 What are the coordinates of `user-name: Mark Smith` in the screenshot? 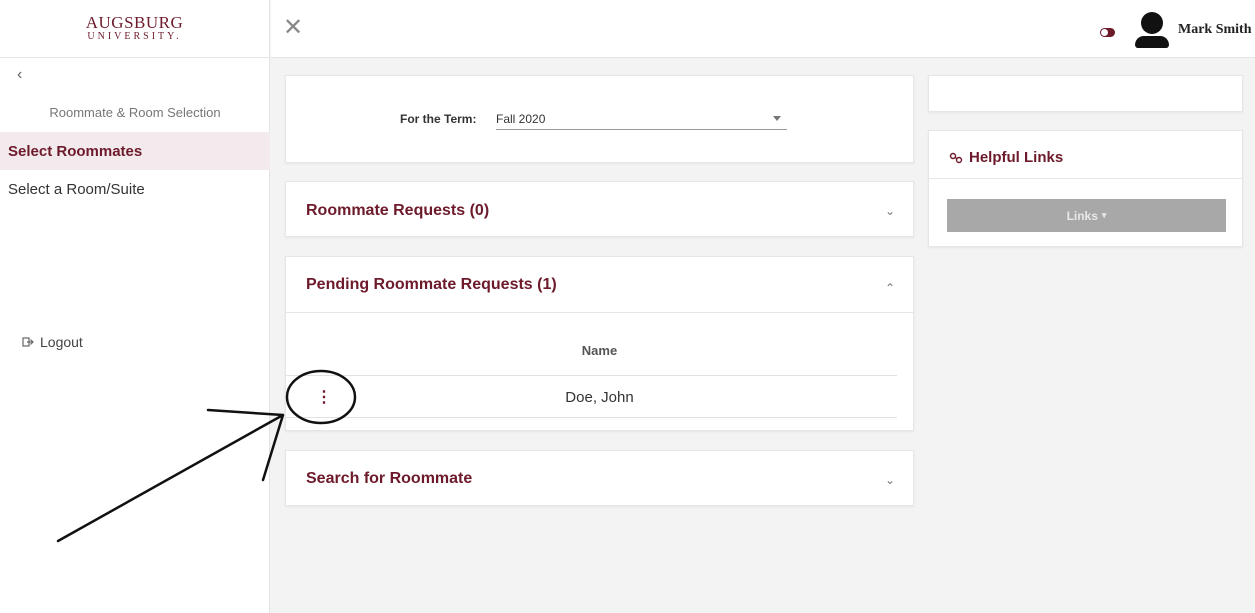 It's located at (1215, 30).